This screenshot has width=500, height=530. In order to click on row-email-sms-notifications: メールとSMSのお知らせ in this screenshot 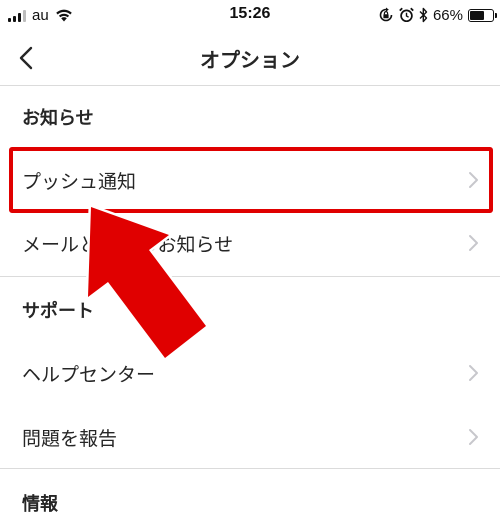, I will do `click(250, 243)`.